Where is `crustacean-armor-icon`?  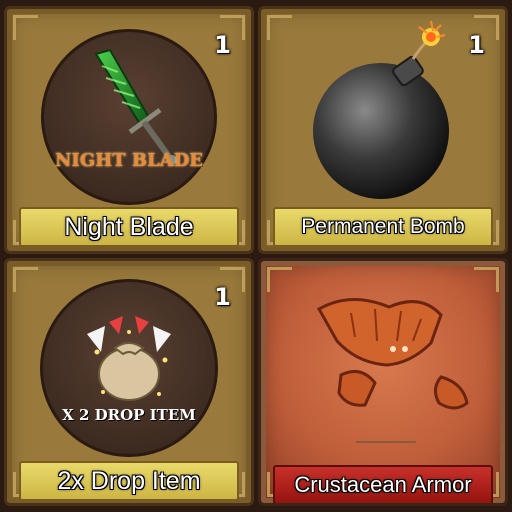 crustacean-armor-icon is located at coordinates (392, 353).